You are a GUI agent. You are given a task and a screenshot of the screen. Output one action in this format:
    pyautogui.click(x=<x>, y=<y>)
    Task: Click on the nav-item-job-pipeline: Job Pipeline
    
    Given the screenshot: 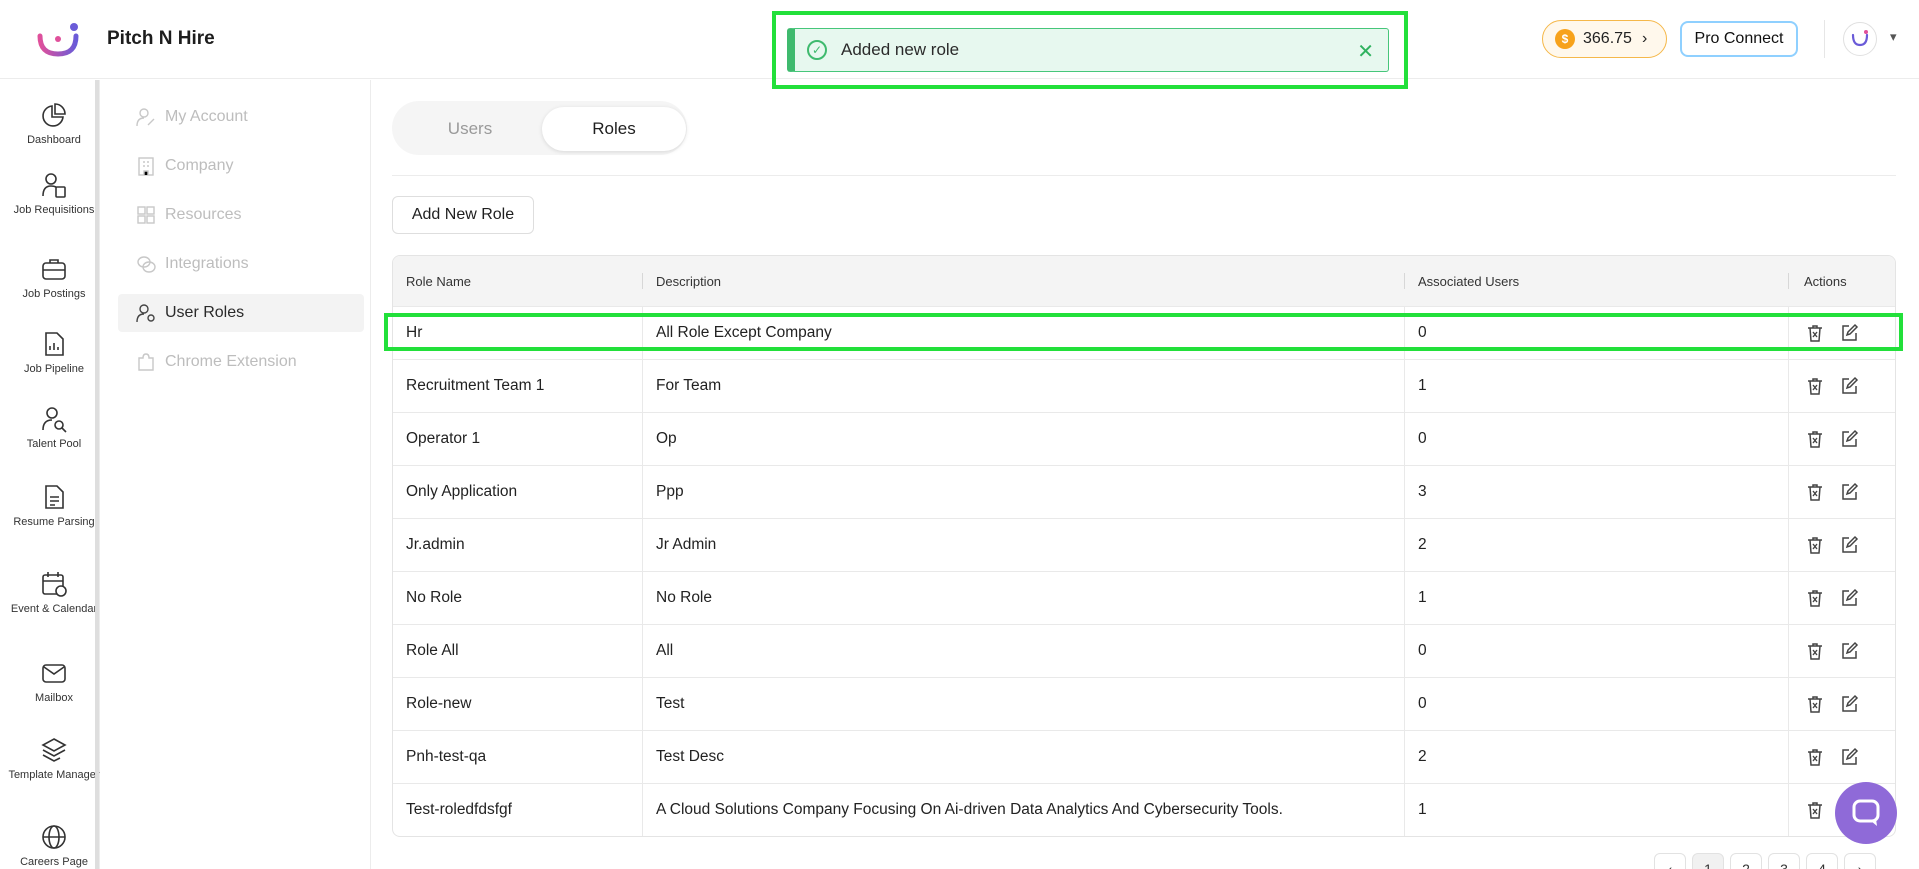 What is the action you would take?
    pyautogui.click(x=54, y=352)
    